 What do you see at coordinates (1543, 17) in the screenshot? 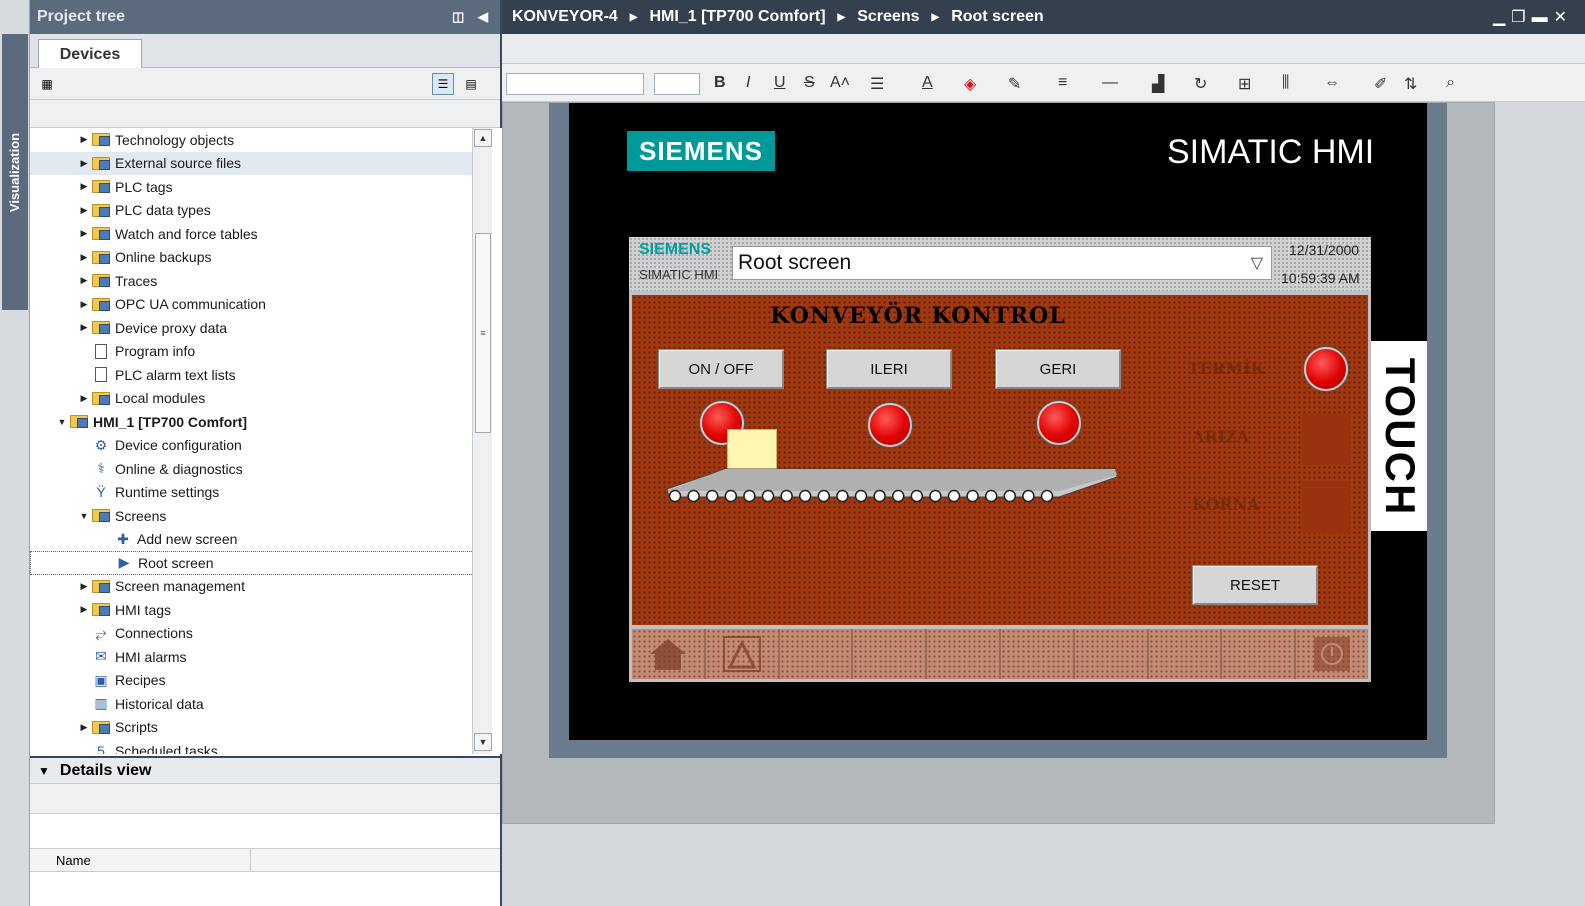
I see `maximize-icon: ▬` at bounding box center [1543, 17].